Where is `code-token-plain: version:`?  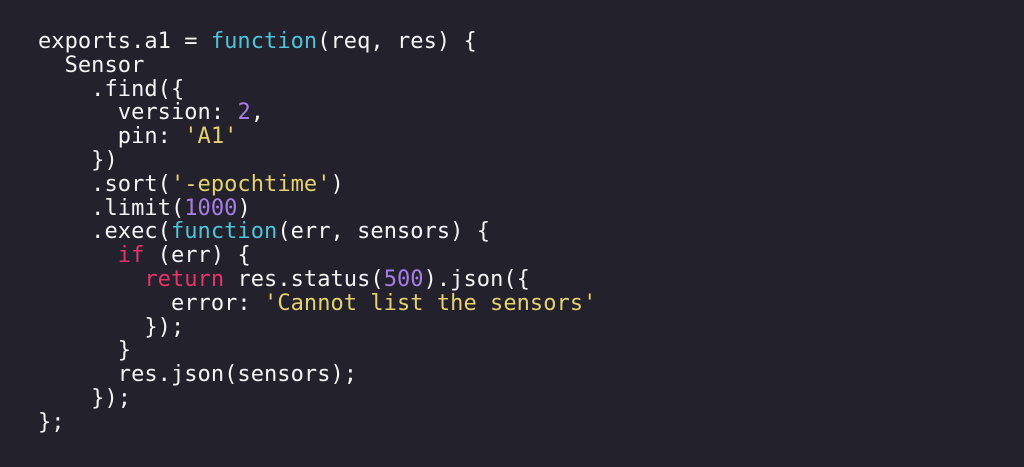 code-token-plain: version: is located at coordinates (138, 113).